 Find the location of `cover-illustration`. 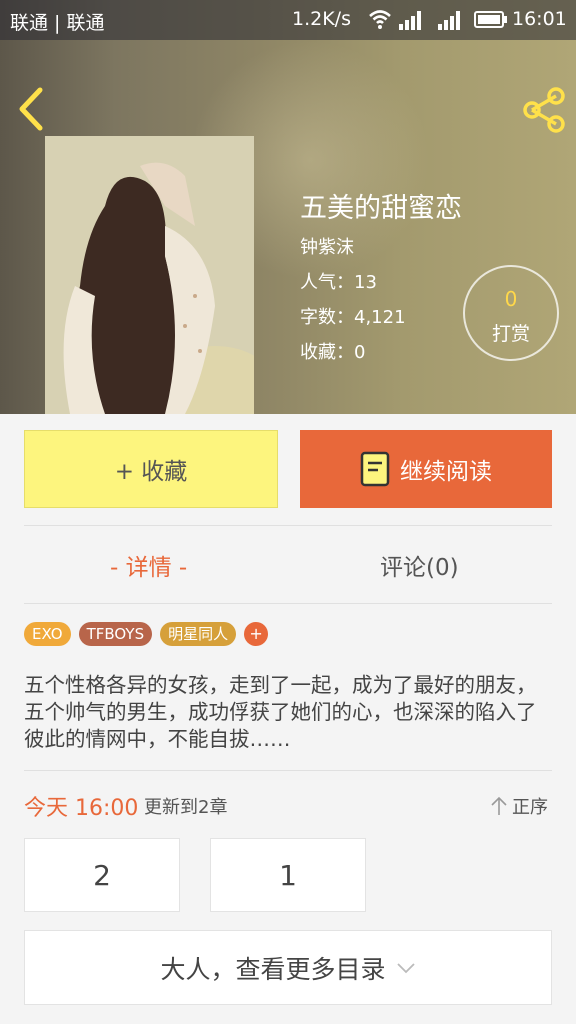

cover-illustration is located at coordinates (149, 275).